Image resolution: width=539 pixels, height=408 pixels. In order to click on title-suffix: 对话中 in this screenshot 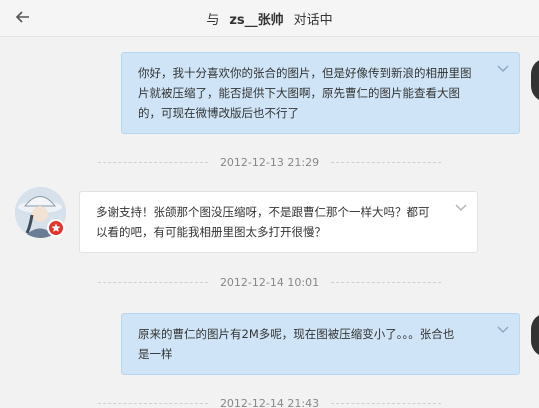, I will do `click(313, 20)`.